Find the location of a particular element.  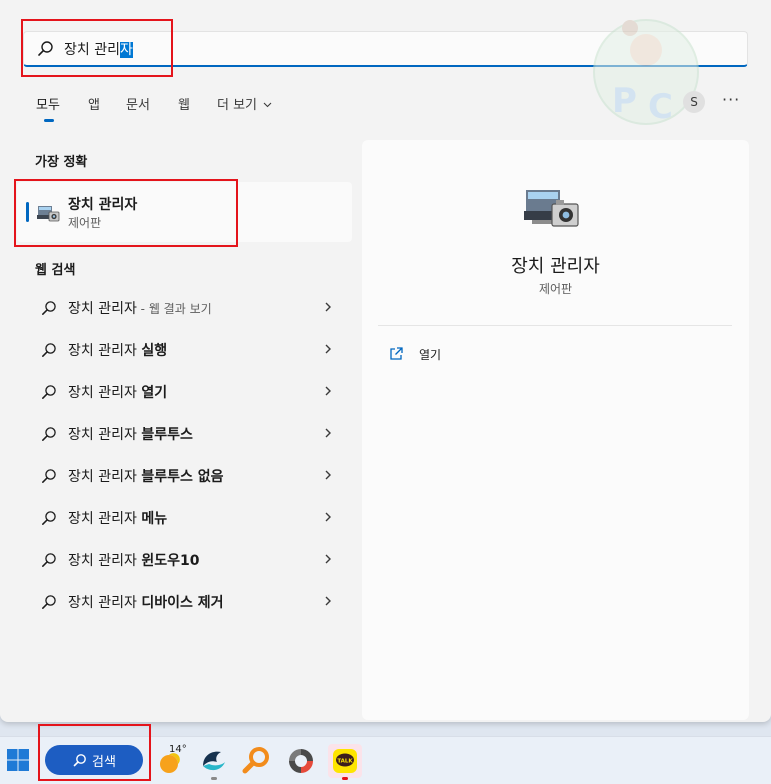

tab-documents: 문서 is located at coordinates (138, 103).